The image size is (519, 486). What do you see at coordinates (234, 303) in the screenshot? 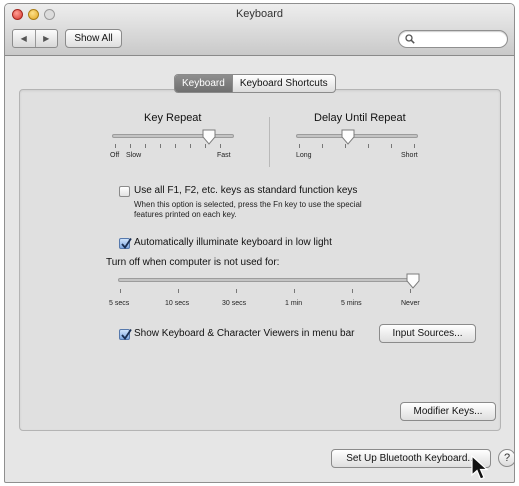
I see `tick-label-30-secs: 30 secs` at bounding box center [234, 303].